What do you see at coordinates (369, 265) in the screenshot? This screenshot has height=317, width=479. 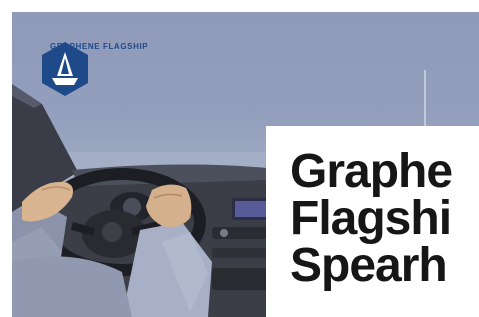 I see `headline-line-3: Spearh` at bounding box center [369, 265].